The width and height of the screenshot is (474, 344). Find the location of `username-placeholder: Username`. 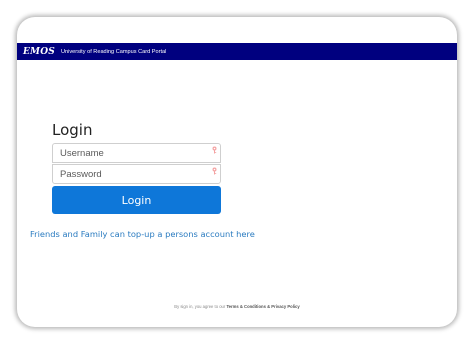

username-placeholder: Username is located at coordinates (82, 153).